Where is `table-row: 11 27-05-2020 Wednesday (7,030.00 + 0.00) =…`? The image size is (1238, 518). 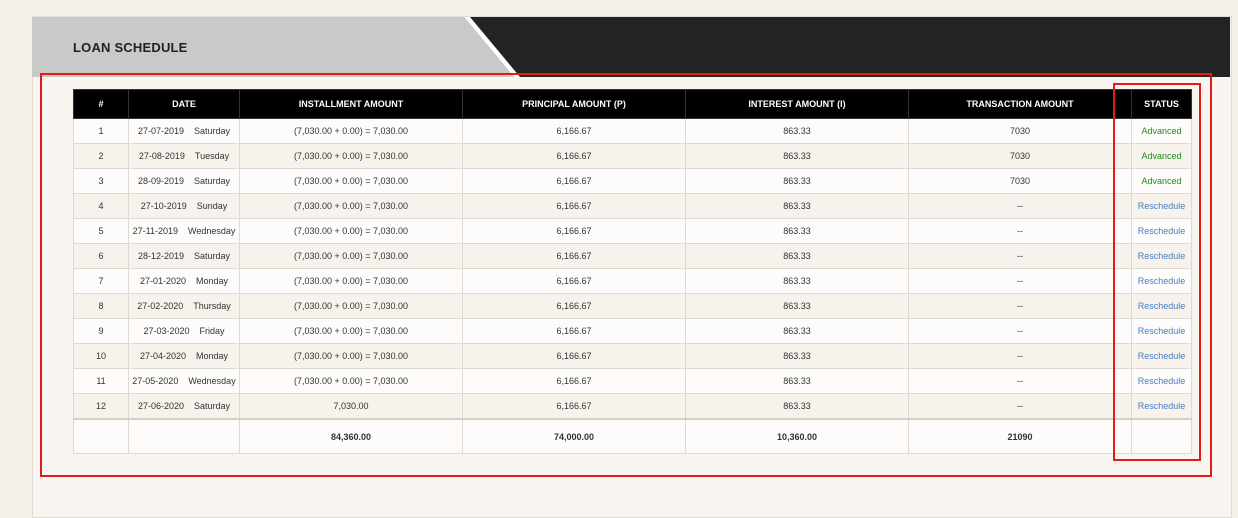 table-row: 11 27-05-2020 Wednesday (7,030.00 + 0.00) =… is located at coordinates (632, 381).